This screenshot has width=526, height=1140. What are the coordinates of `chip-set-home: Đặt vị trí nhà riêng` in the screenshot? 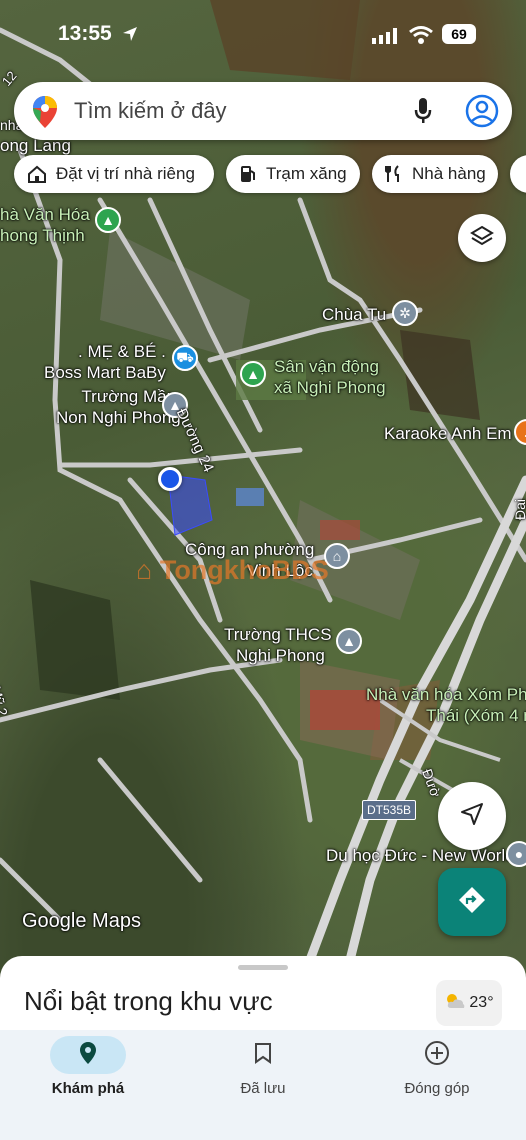 It's located at (114, 174).